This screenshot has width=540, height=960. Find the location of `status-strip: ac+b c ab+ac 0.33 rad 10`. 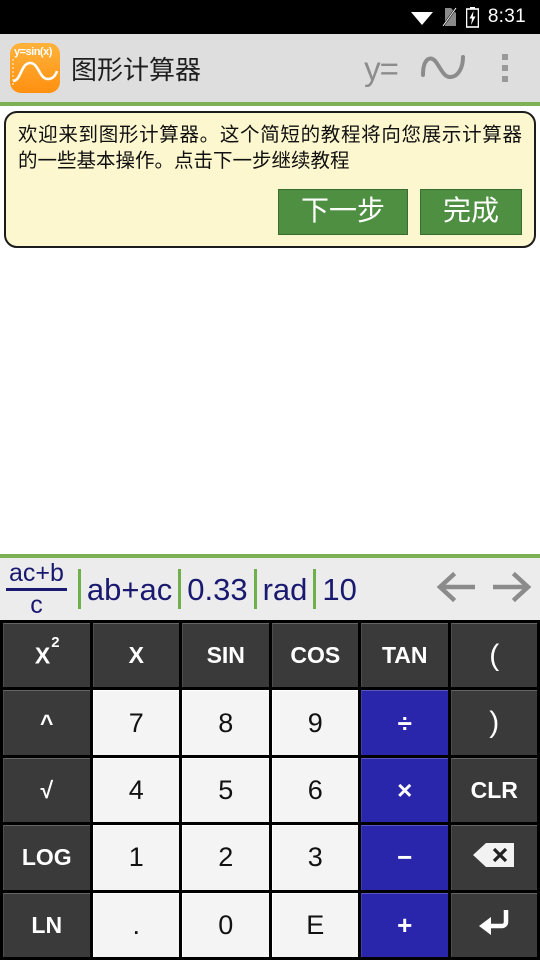

status-strip: ac+b c ab+ac 0.33 rad 10 is located at coordinates (270, 589).